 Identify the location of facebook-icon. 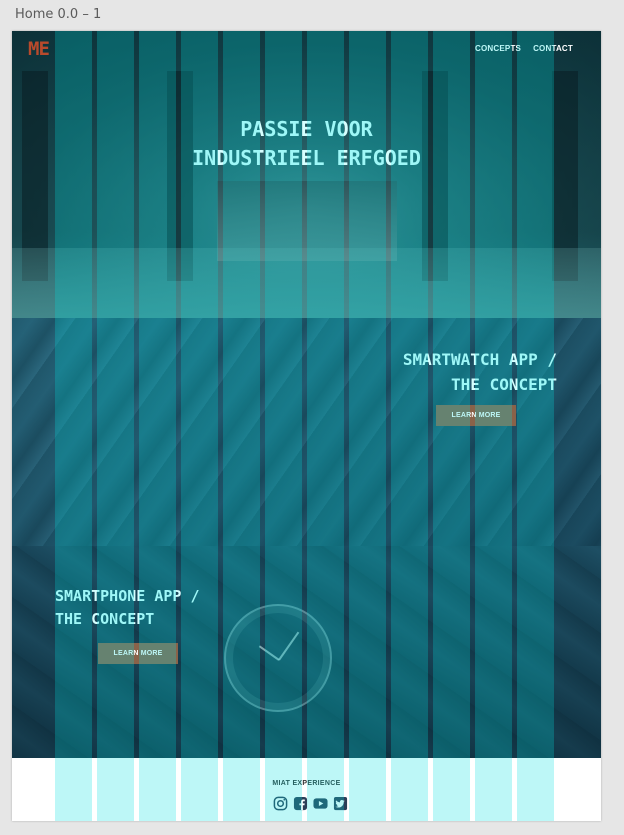
(300, 803).